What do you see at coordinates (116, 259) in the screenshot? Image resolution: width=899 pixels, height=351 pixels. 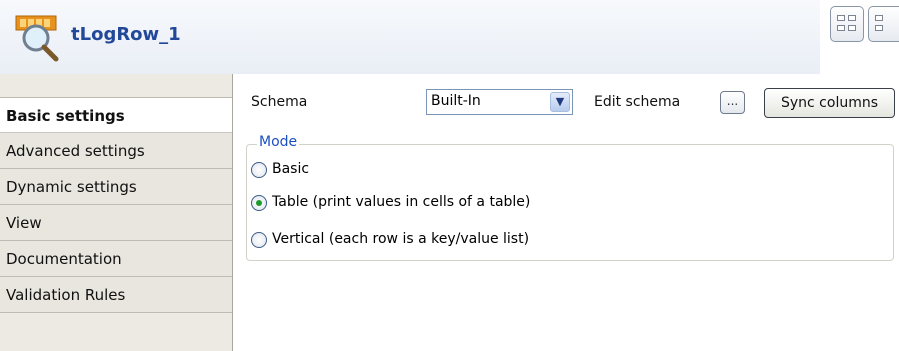 I see `tab-documentation: Documentation` at bounding box center [116, 259].